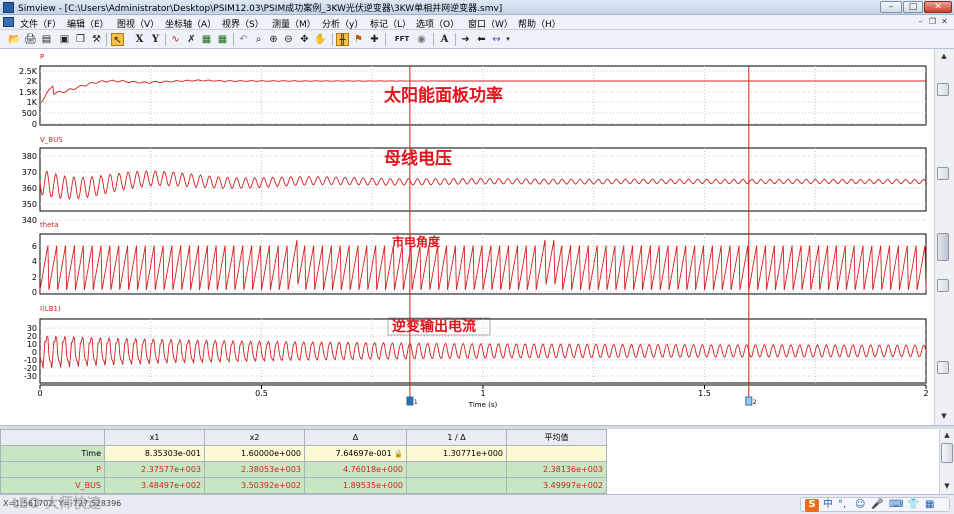  Describe the element at coordinates (556, 453) in the screenshot. I see `cell-time-average` at that location.